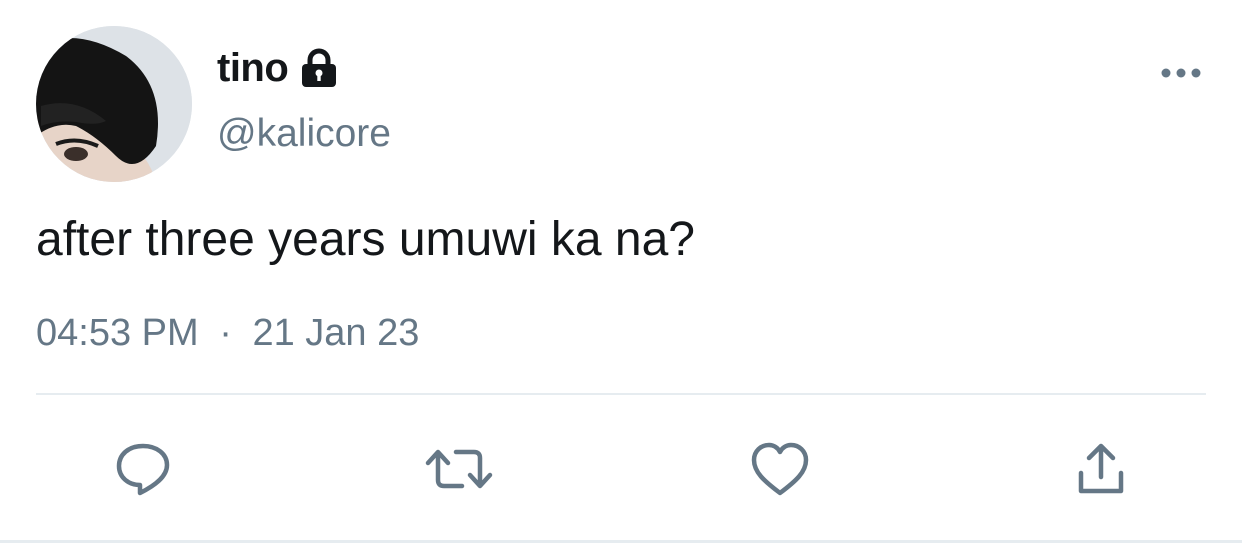  Describe the element at coordinates (336, 333) in the screenshot. I see `tweet-date: 21 Jan 23` at that location.